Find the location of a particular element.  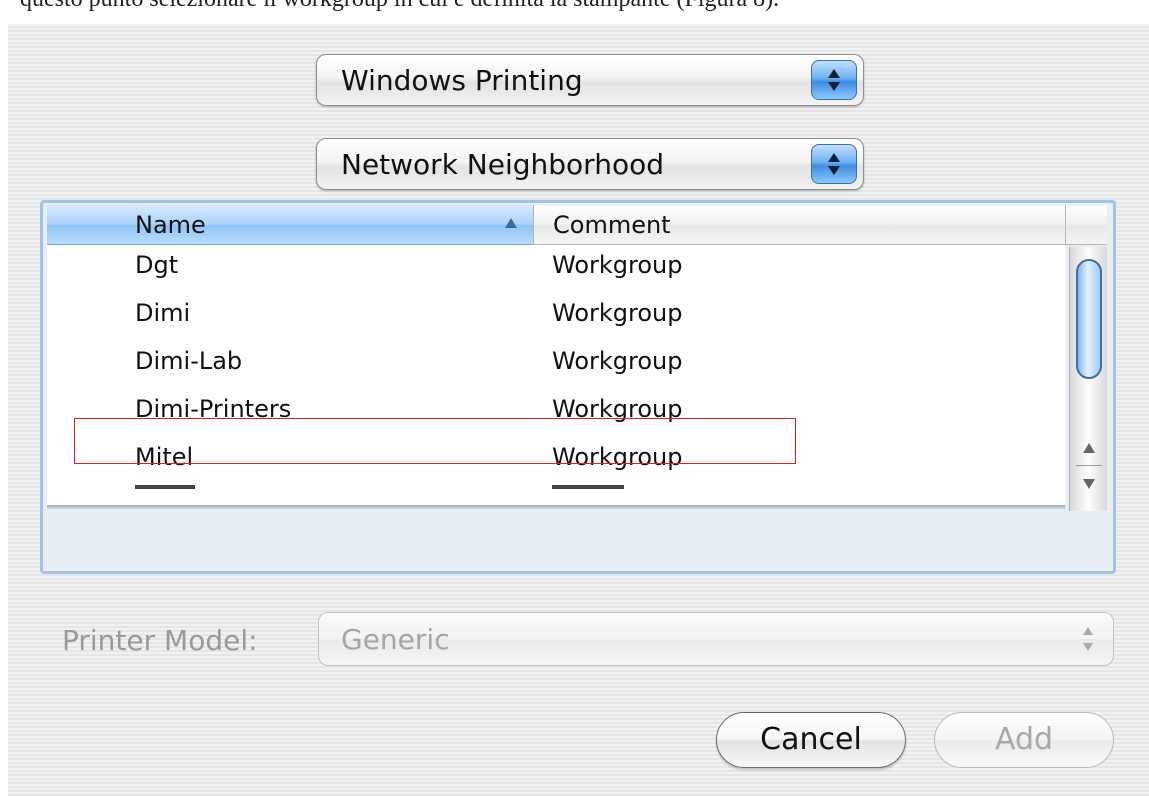

table-row: Mitel Workgroup is located at coordinates (556, 461).